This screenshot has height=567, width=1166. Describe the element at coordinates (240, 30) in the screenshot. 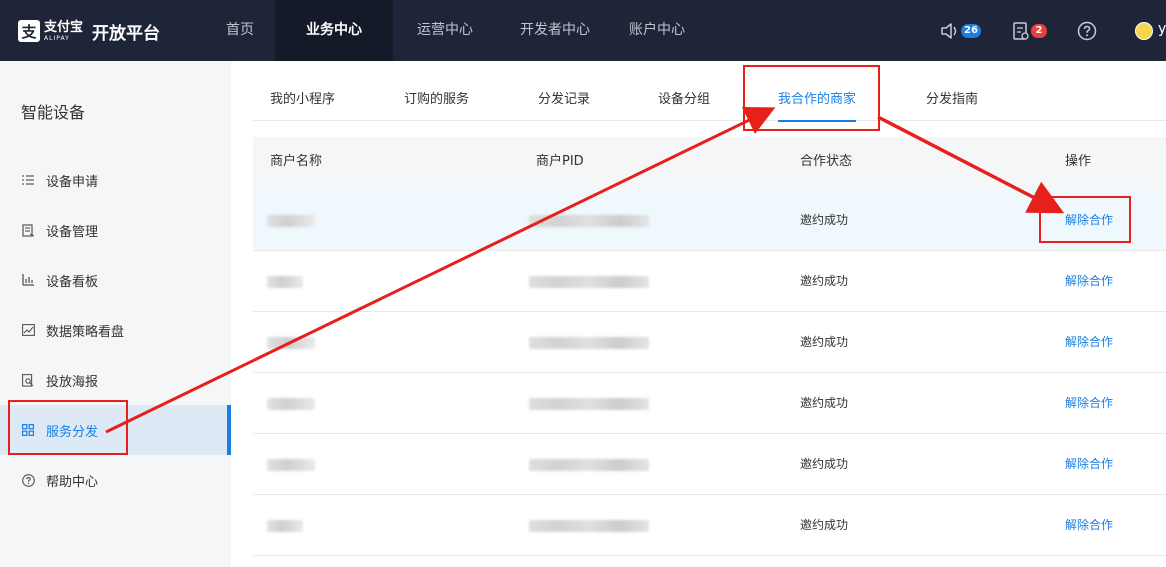

I see `nav-home: 首页` at that location.